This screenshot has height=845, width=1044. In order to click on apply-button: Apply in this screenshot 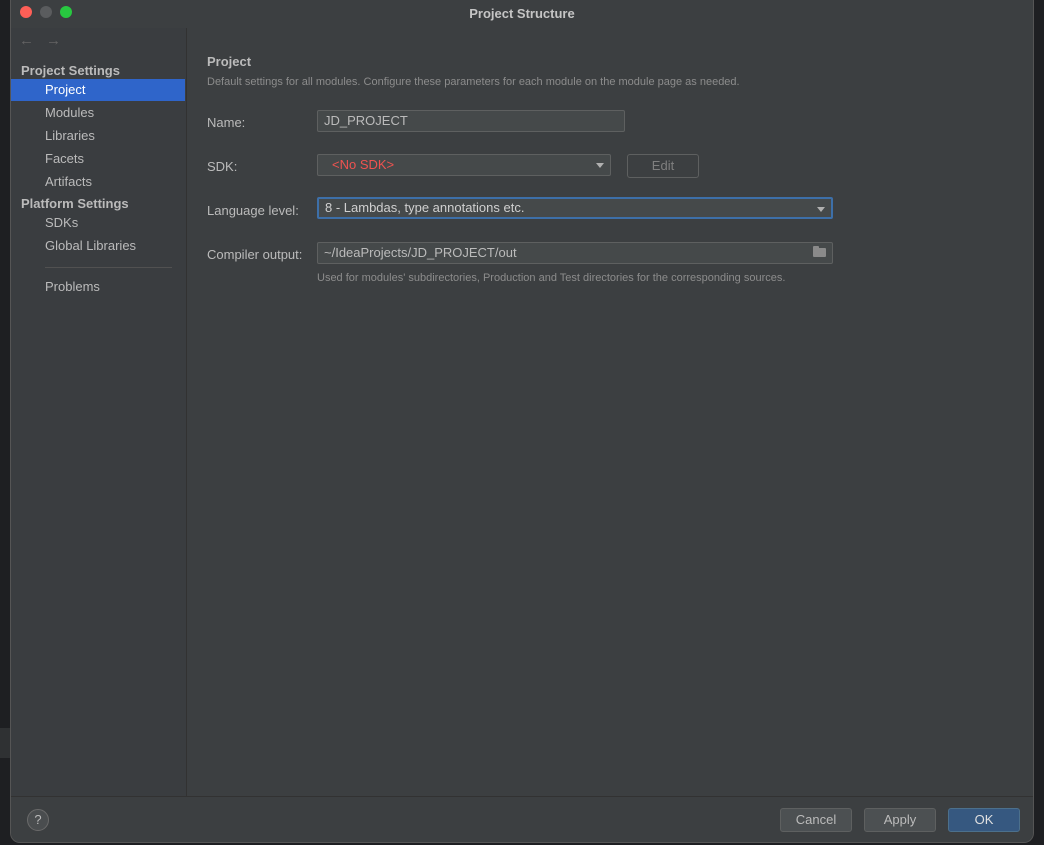, I will do `click(900, 820)`.